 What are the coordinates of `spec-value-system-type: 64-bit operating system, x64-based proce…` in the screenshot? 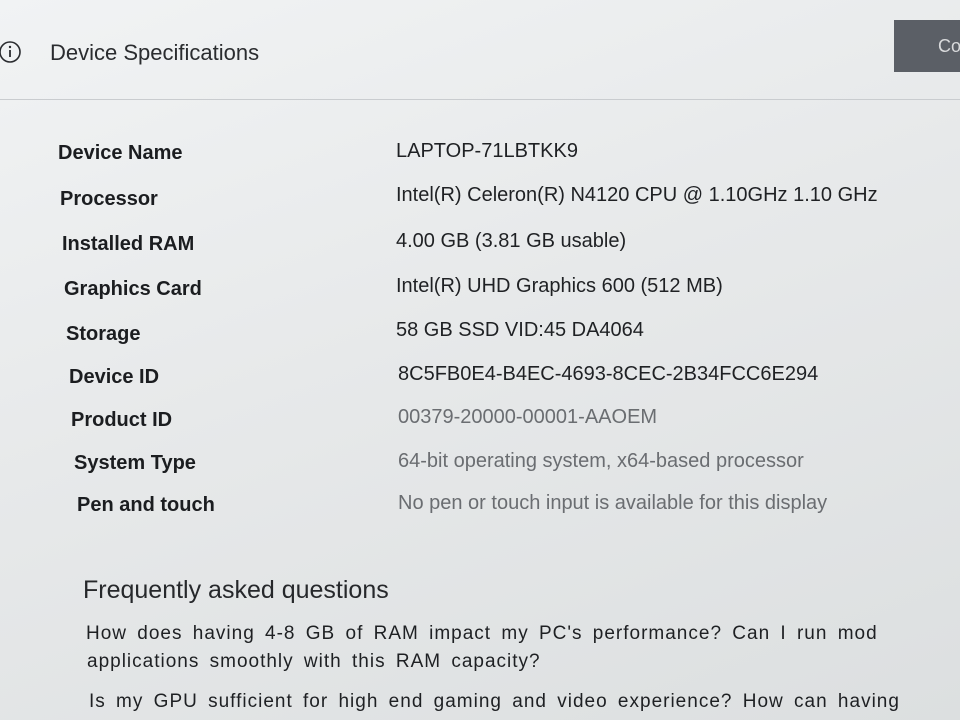 It's located at (601, 461).